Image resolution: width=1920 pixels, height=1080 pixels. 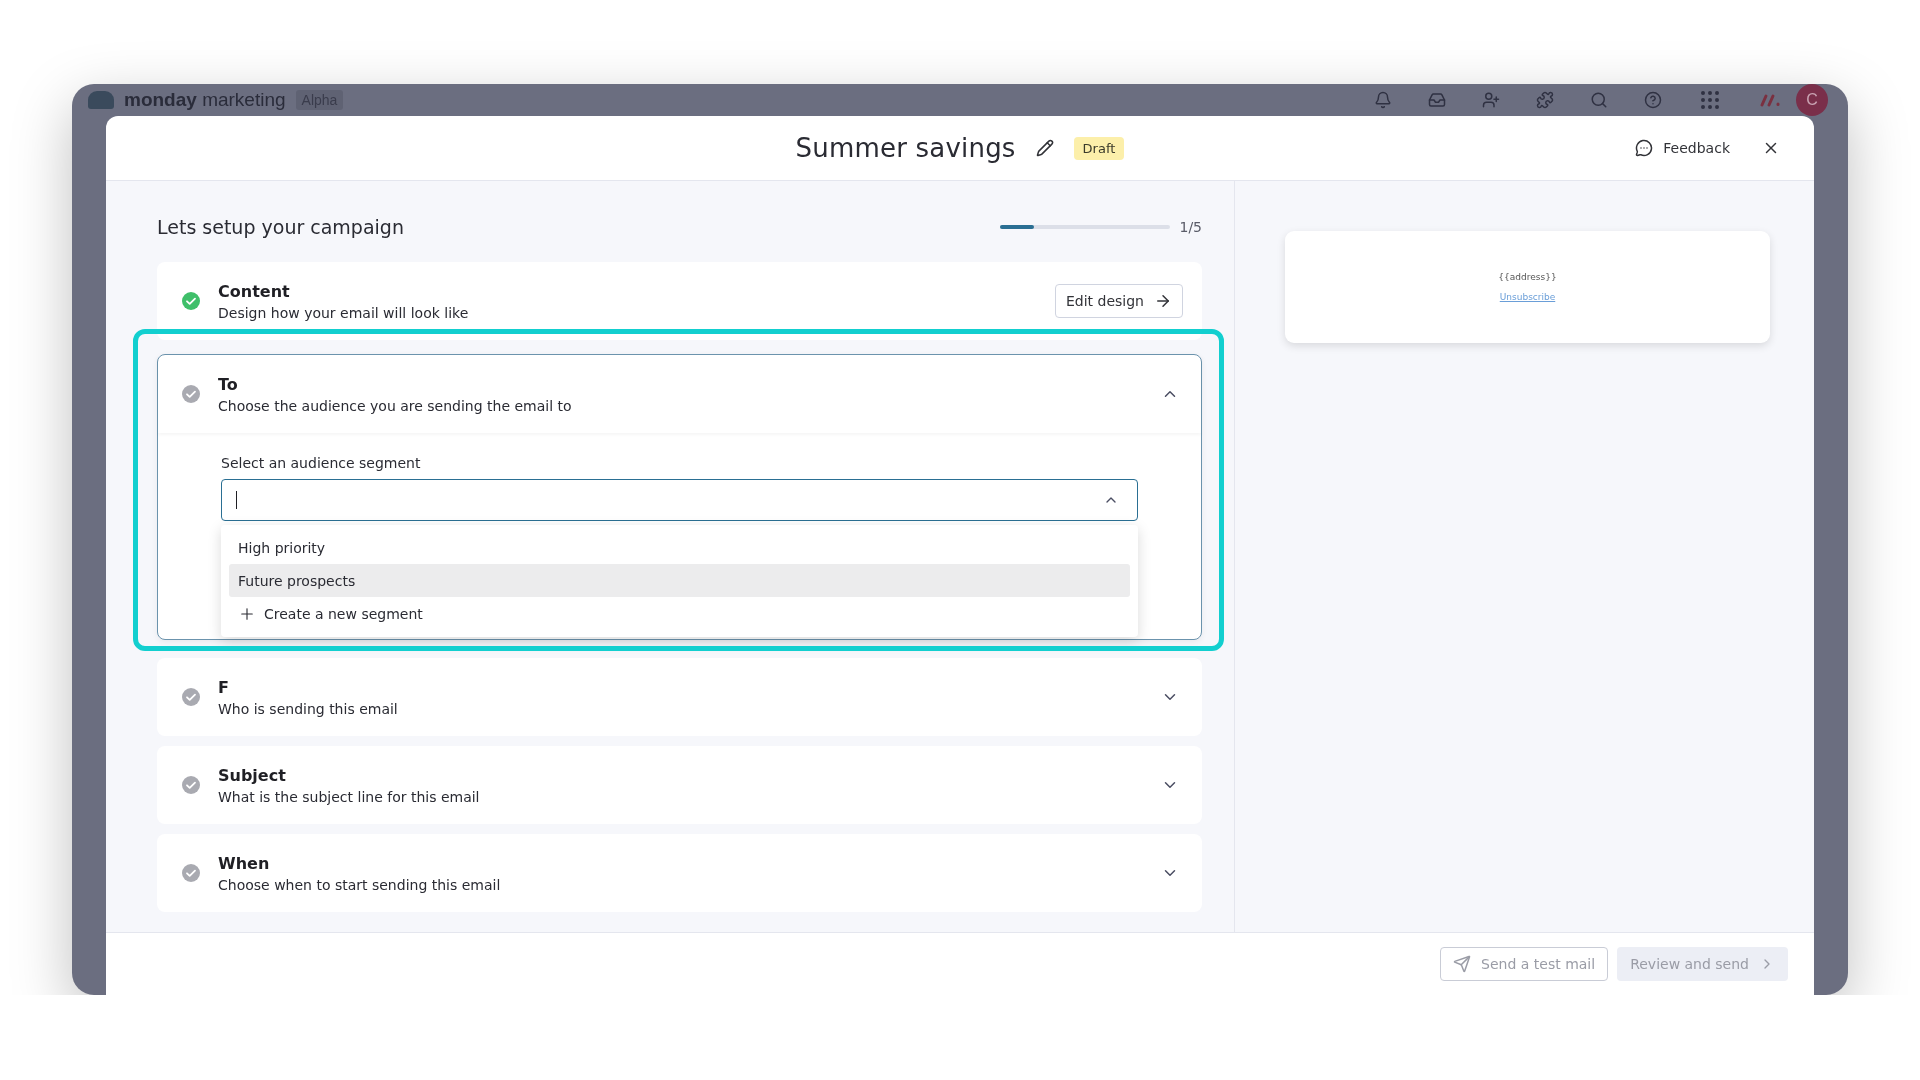 What do you see at coordinates (1644, 148) in the screenshot?
I see `chat-bubble-icon` at bounding box center [1644, 148].